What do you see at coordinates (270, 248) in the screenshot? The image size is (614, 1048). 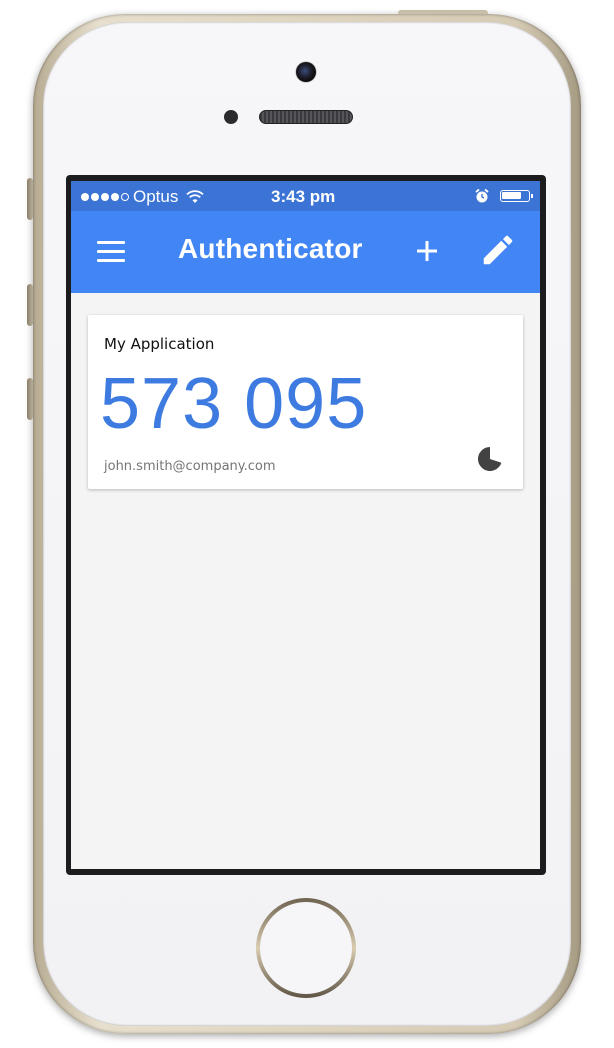 I see `app-title: Authenticator` at bounding box center [270, 248].